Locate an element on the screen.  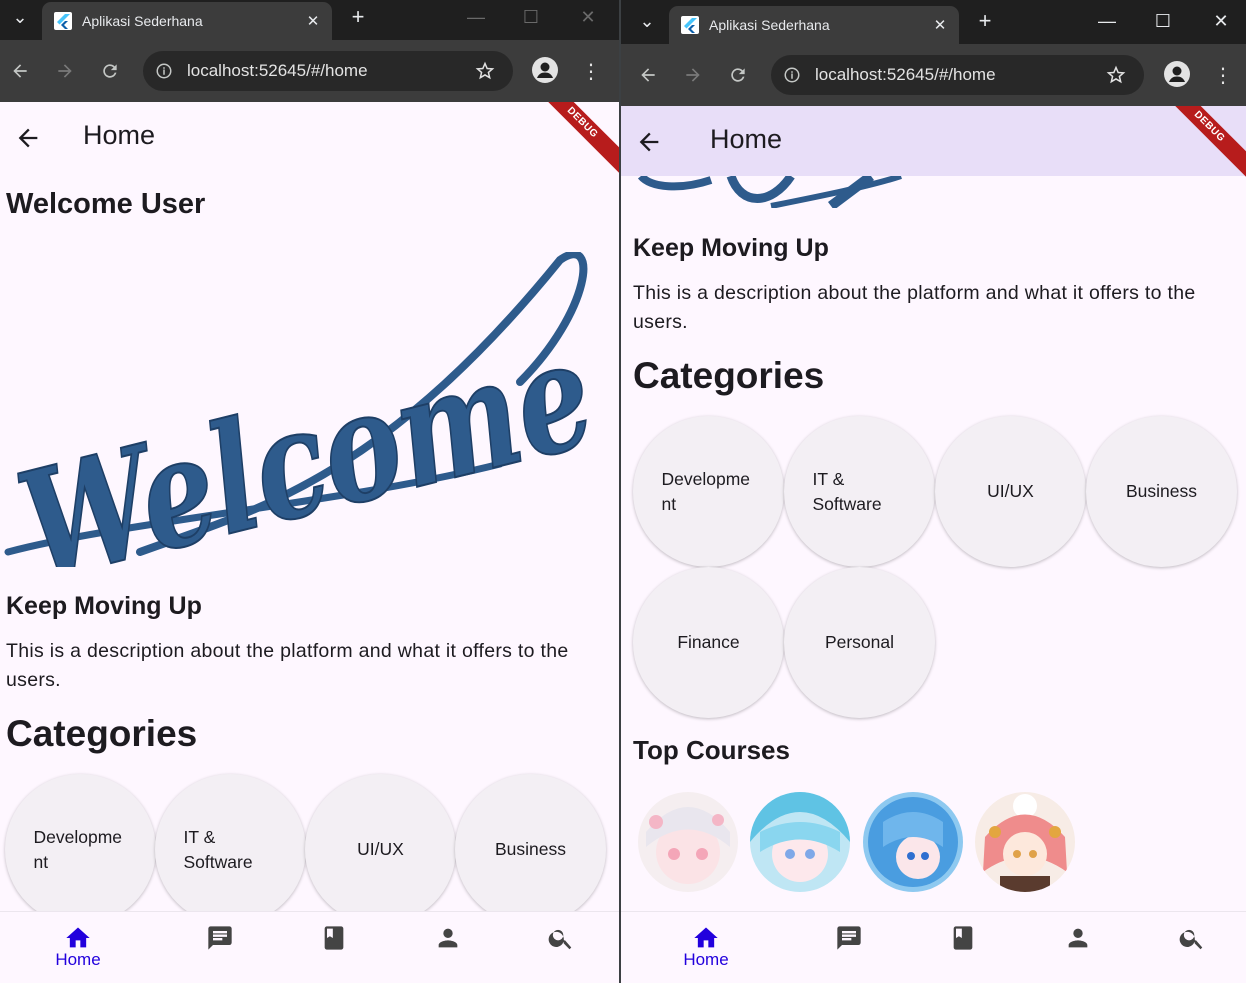
categories-heading: Categories is located at coordinates (729, 375).